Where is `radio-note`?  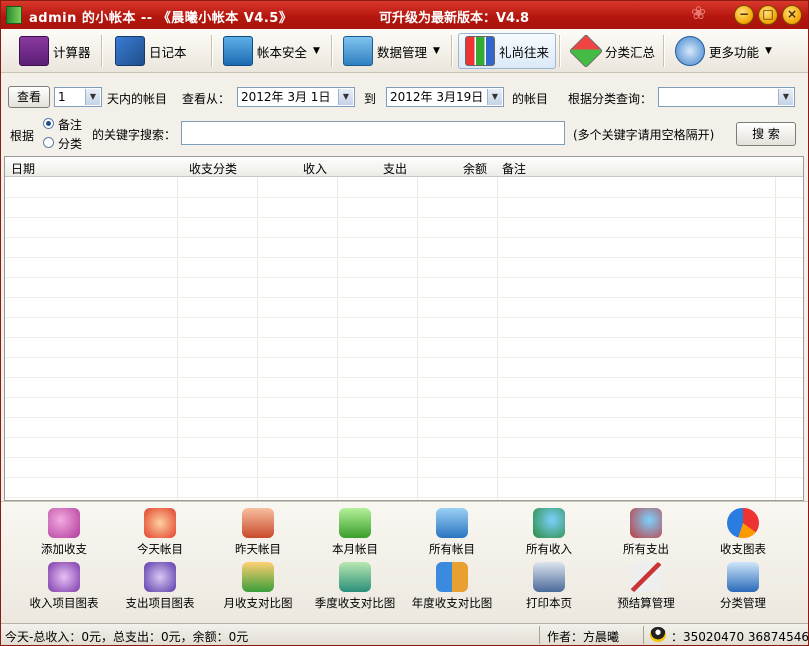
radio-note is located at coordinates (48, 123).